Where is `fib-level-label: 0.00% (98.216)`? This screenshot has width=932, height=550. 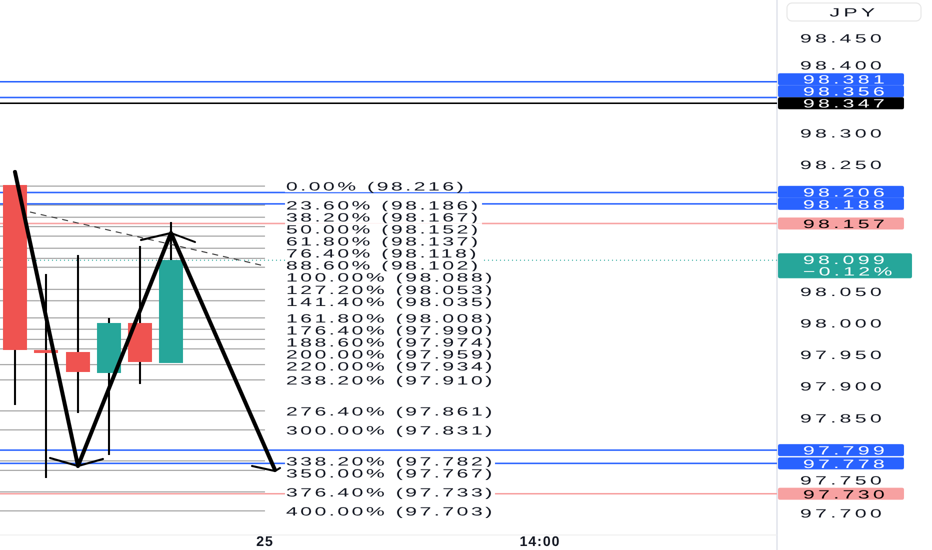
fib-level-label: 0.00% (98.216) is located at coordinates (376, 187).